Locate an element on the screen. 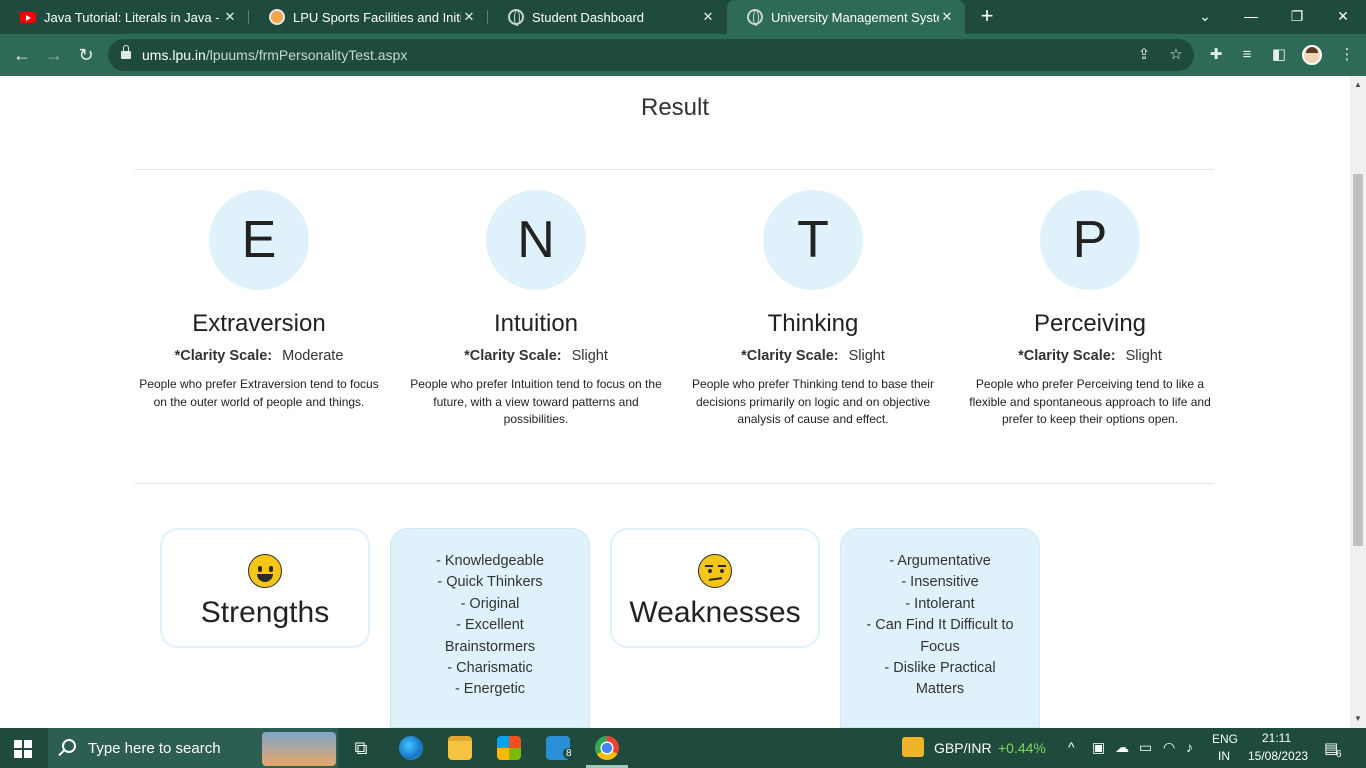  profile-avatar is located at coordinates (1312, 55).